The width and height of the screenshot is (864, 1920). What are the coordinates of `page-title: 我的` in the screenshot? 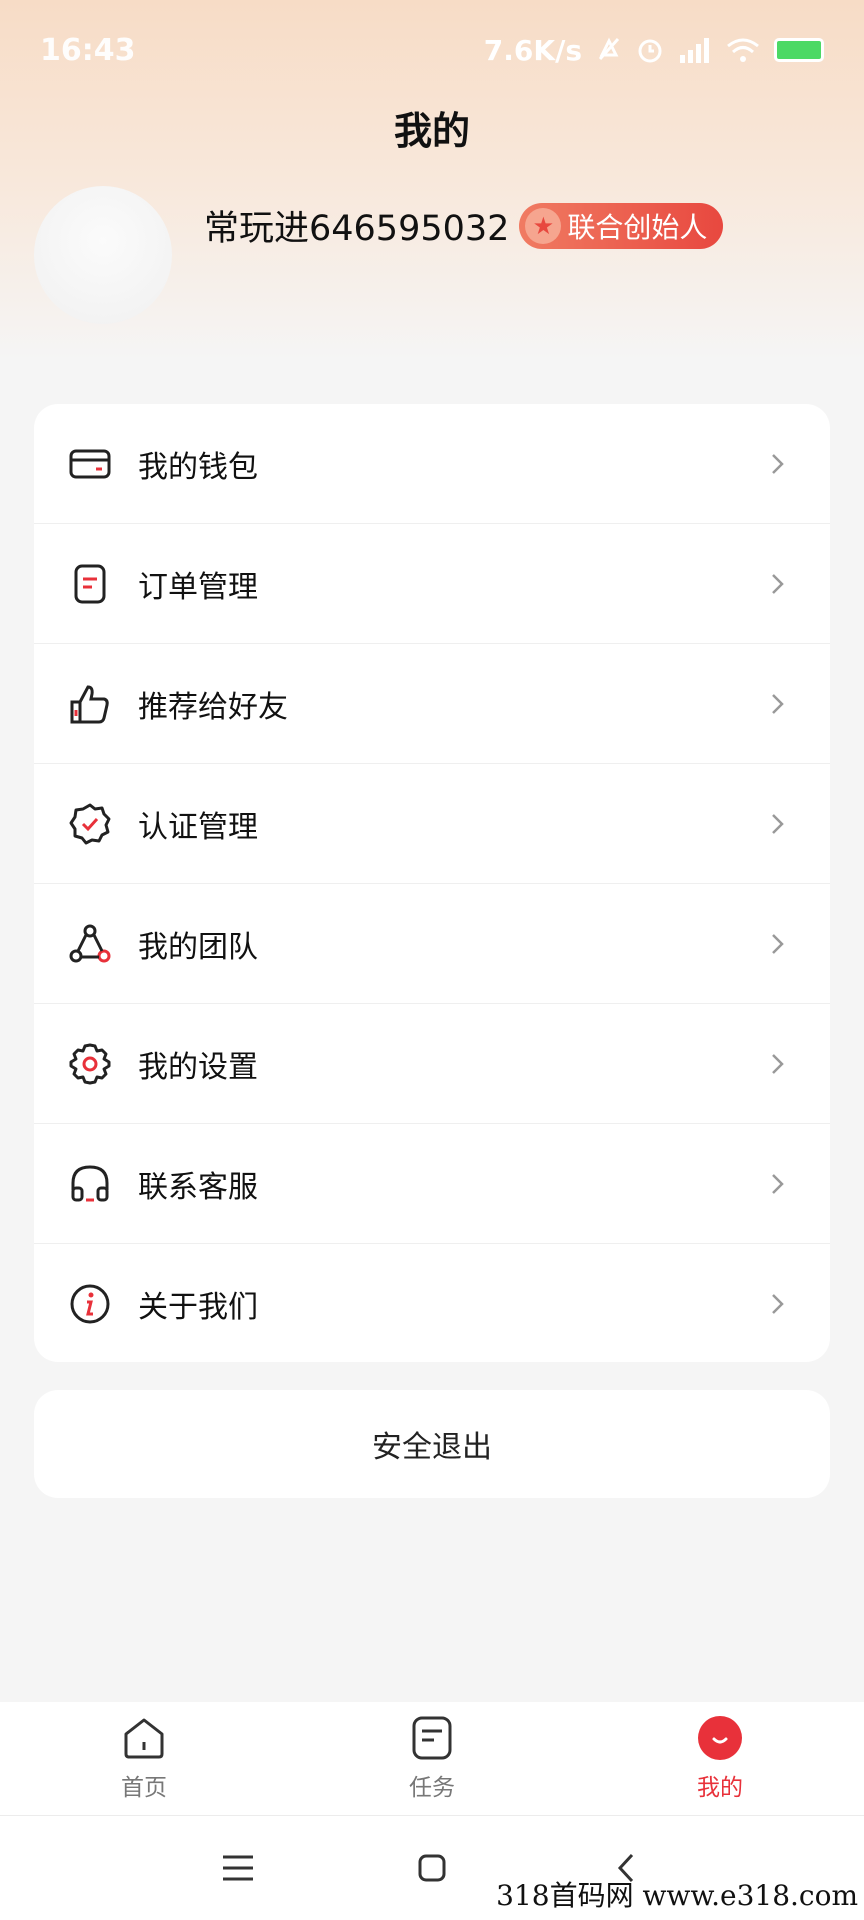 It's located at (431, 131).